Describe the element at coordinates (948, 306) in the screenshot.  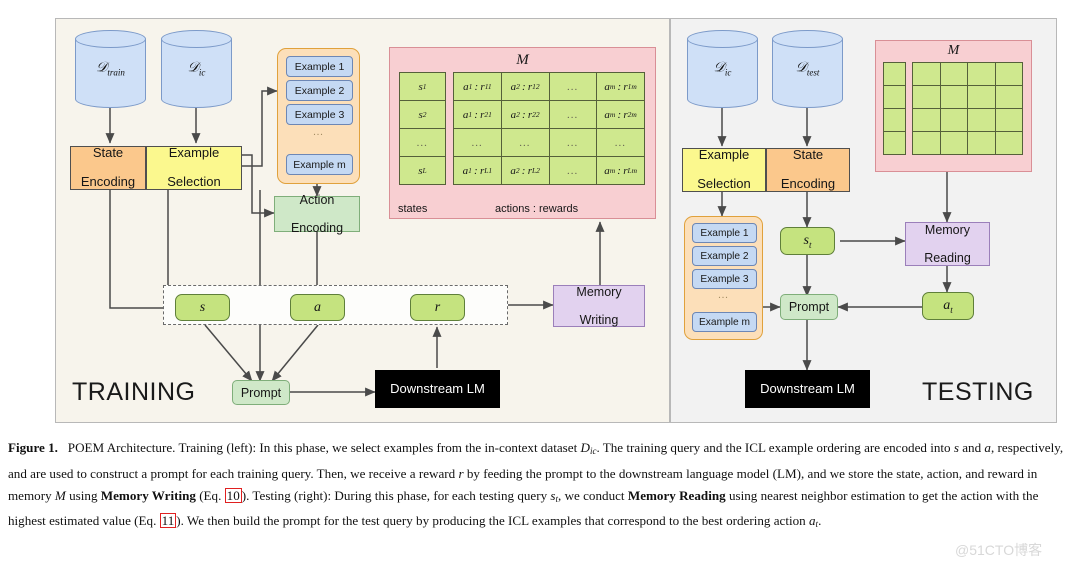
I see `testing-action-node-at: at` at that location.